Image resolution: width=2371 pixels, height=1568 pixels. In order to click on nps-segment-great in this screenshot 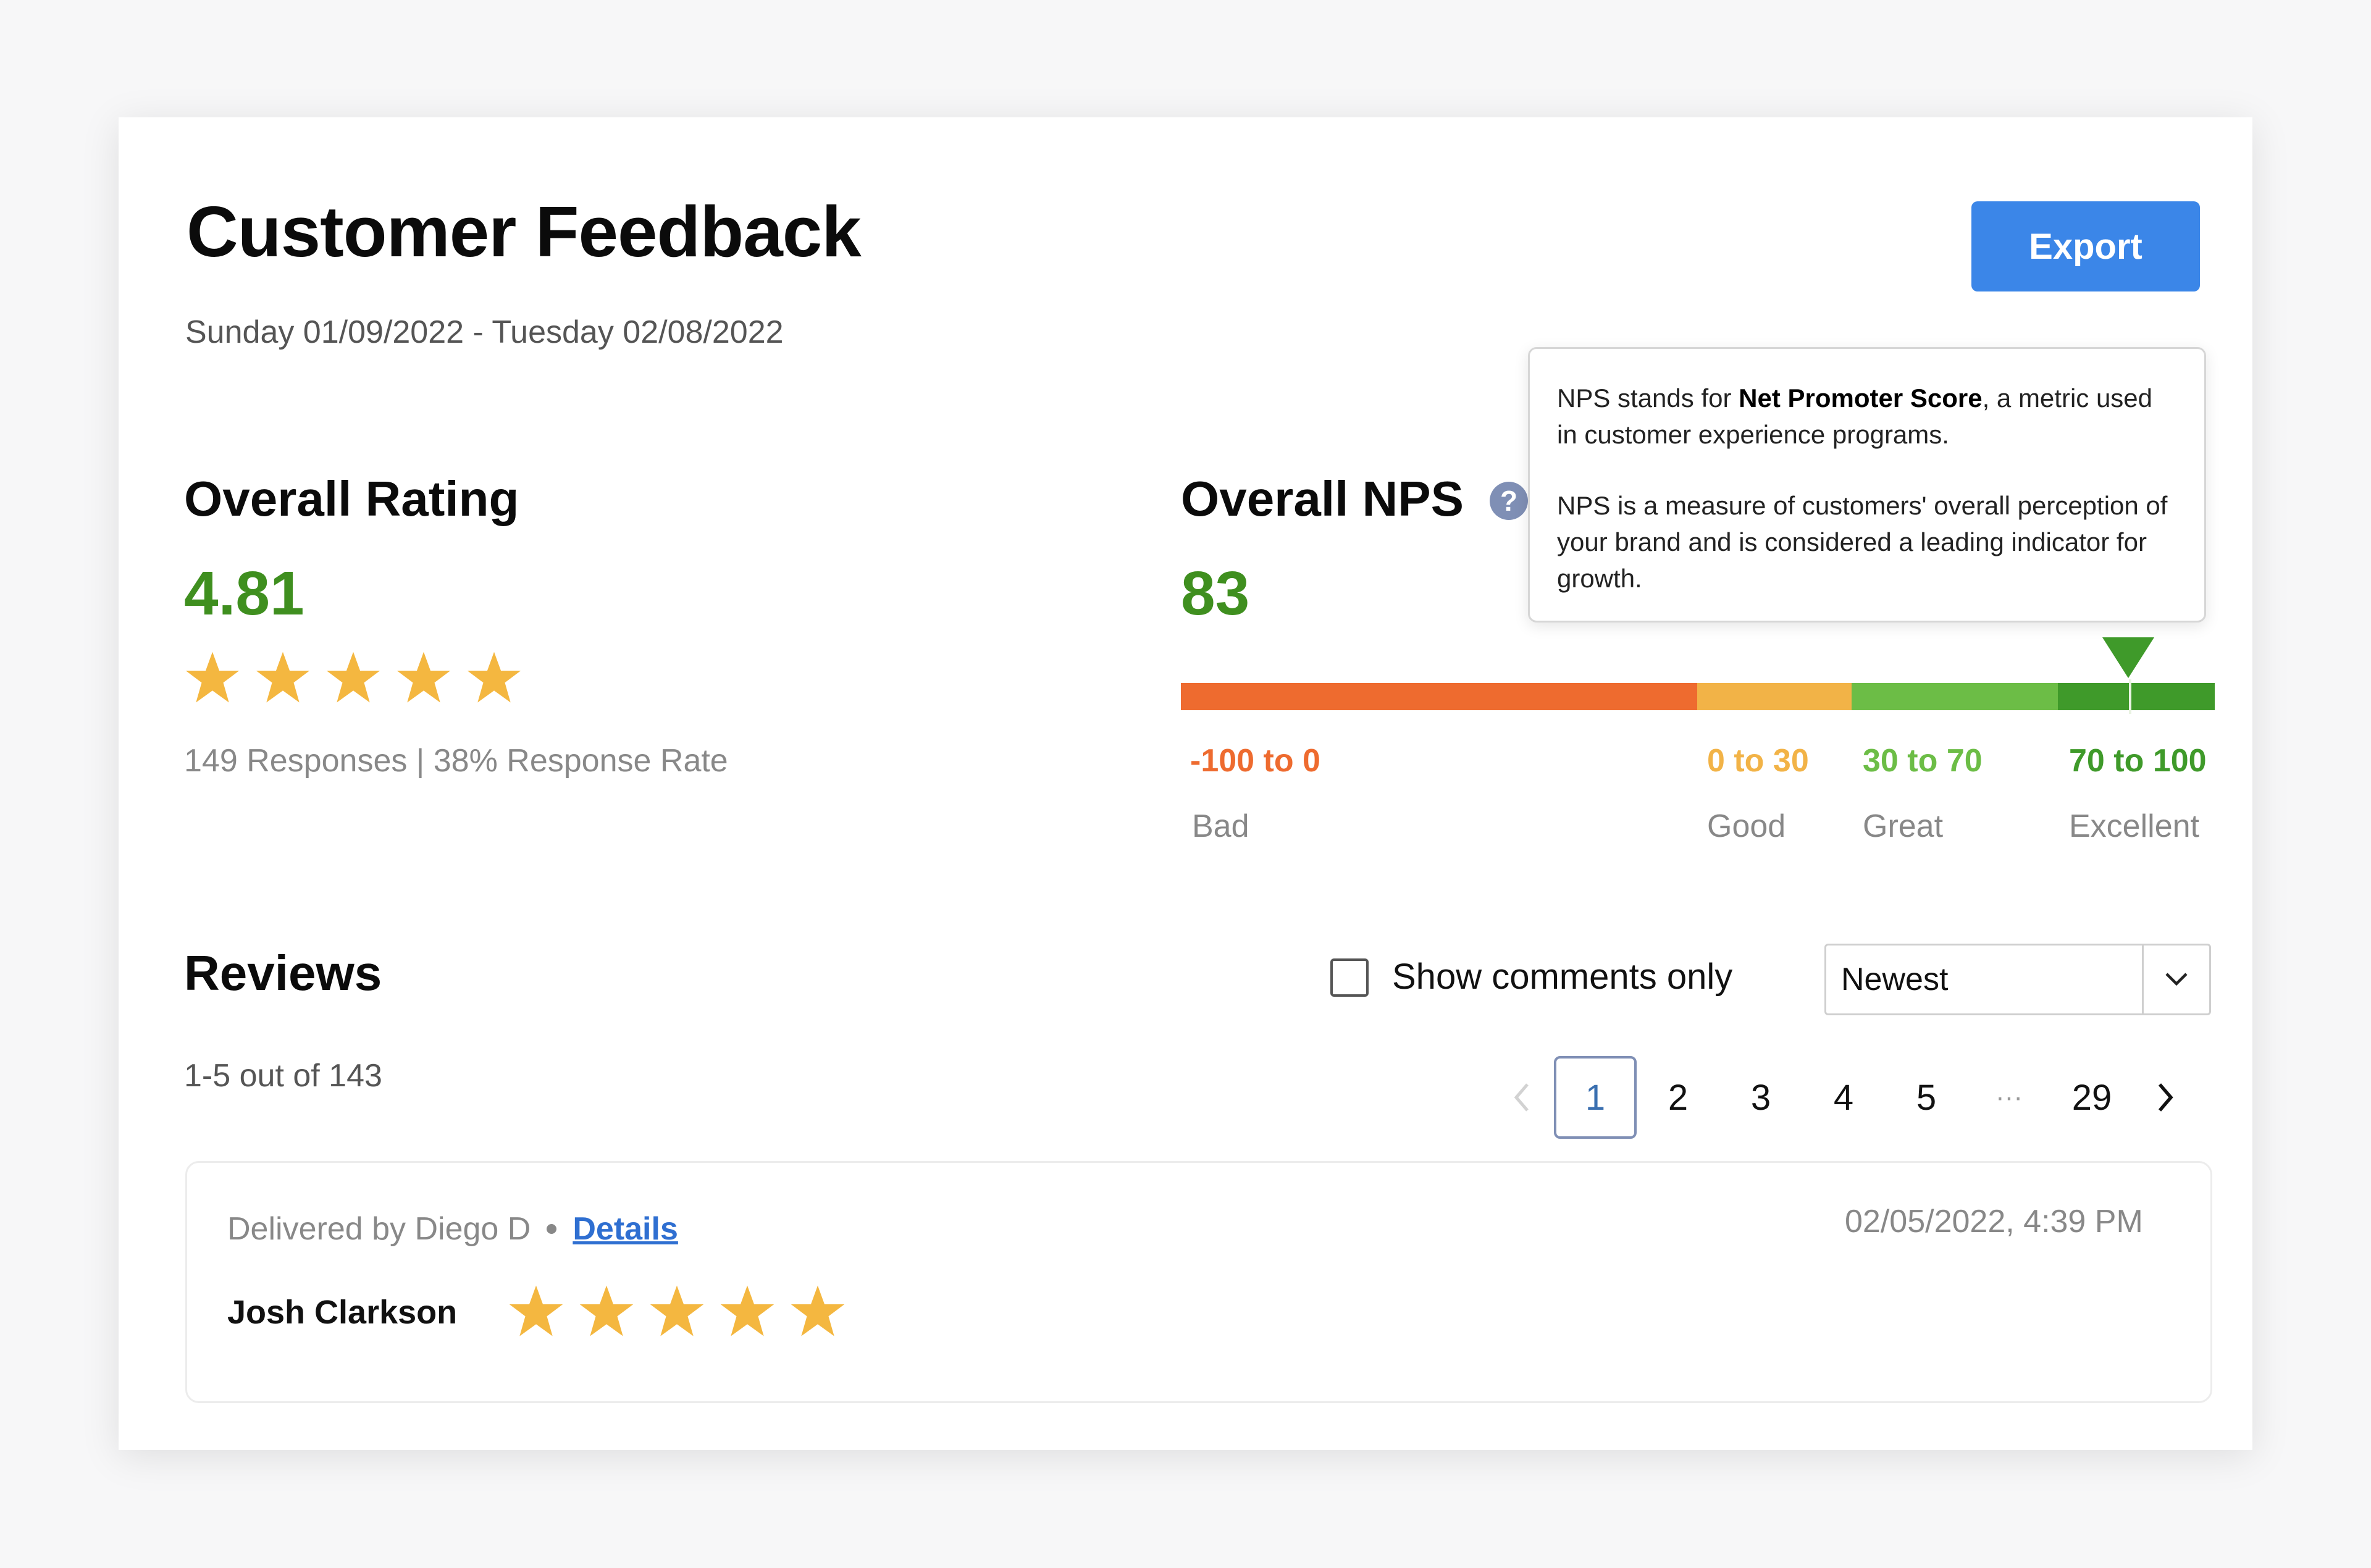, I will do `click(1955, 696)`.